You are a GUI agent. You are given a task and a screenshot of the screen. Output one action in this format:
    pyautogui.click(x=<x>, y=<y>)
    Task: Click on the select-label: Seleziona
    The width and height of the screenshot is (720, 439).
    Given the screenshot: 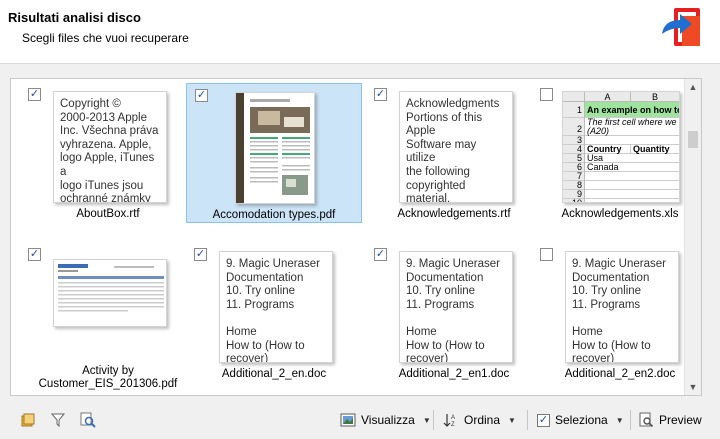 What is the action you would take?
    pyautogui.click(x=581, y=420)
    